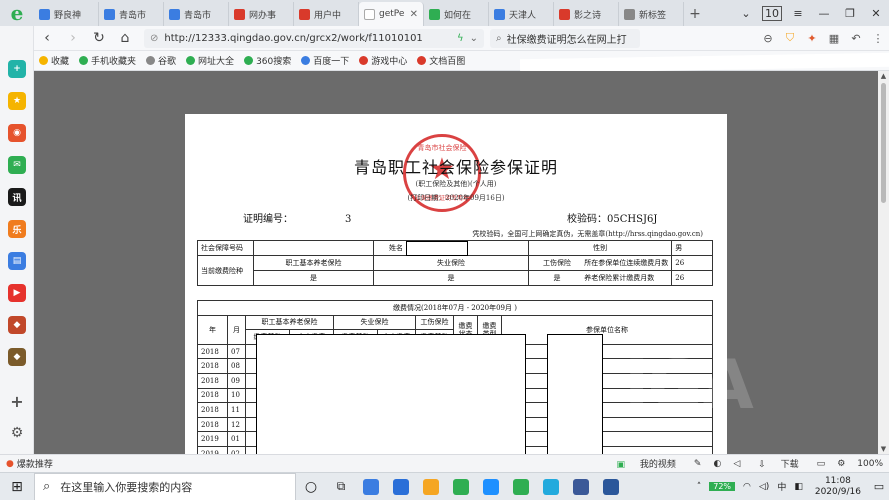 The image size is (889, 500). What do you see at coordinates (17, 101) in the screenshot?
I see `favorites-icon: ★` at bounding box center [17, 101].